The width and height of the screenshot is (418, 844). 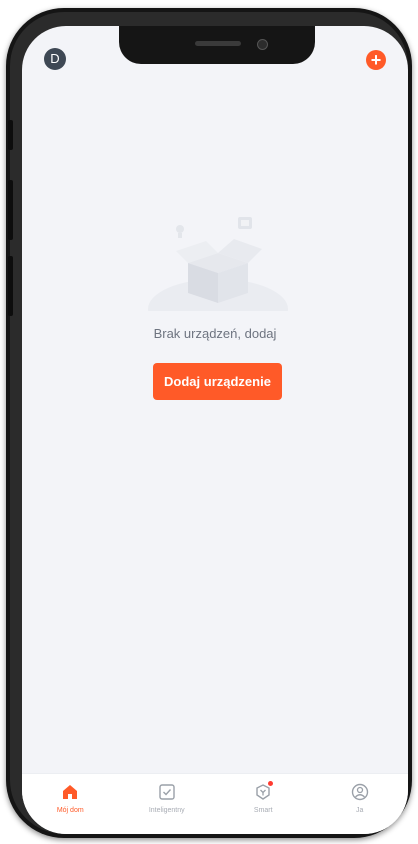 I want to click on mute-switch, so click(x=10, y=135).